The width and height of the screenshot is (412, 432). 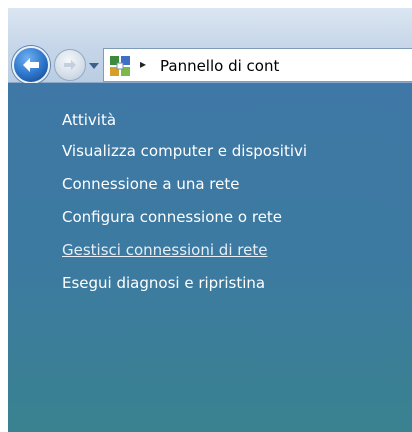 I want to click on back-button, so click(x=31, y=65).